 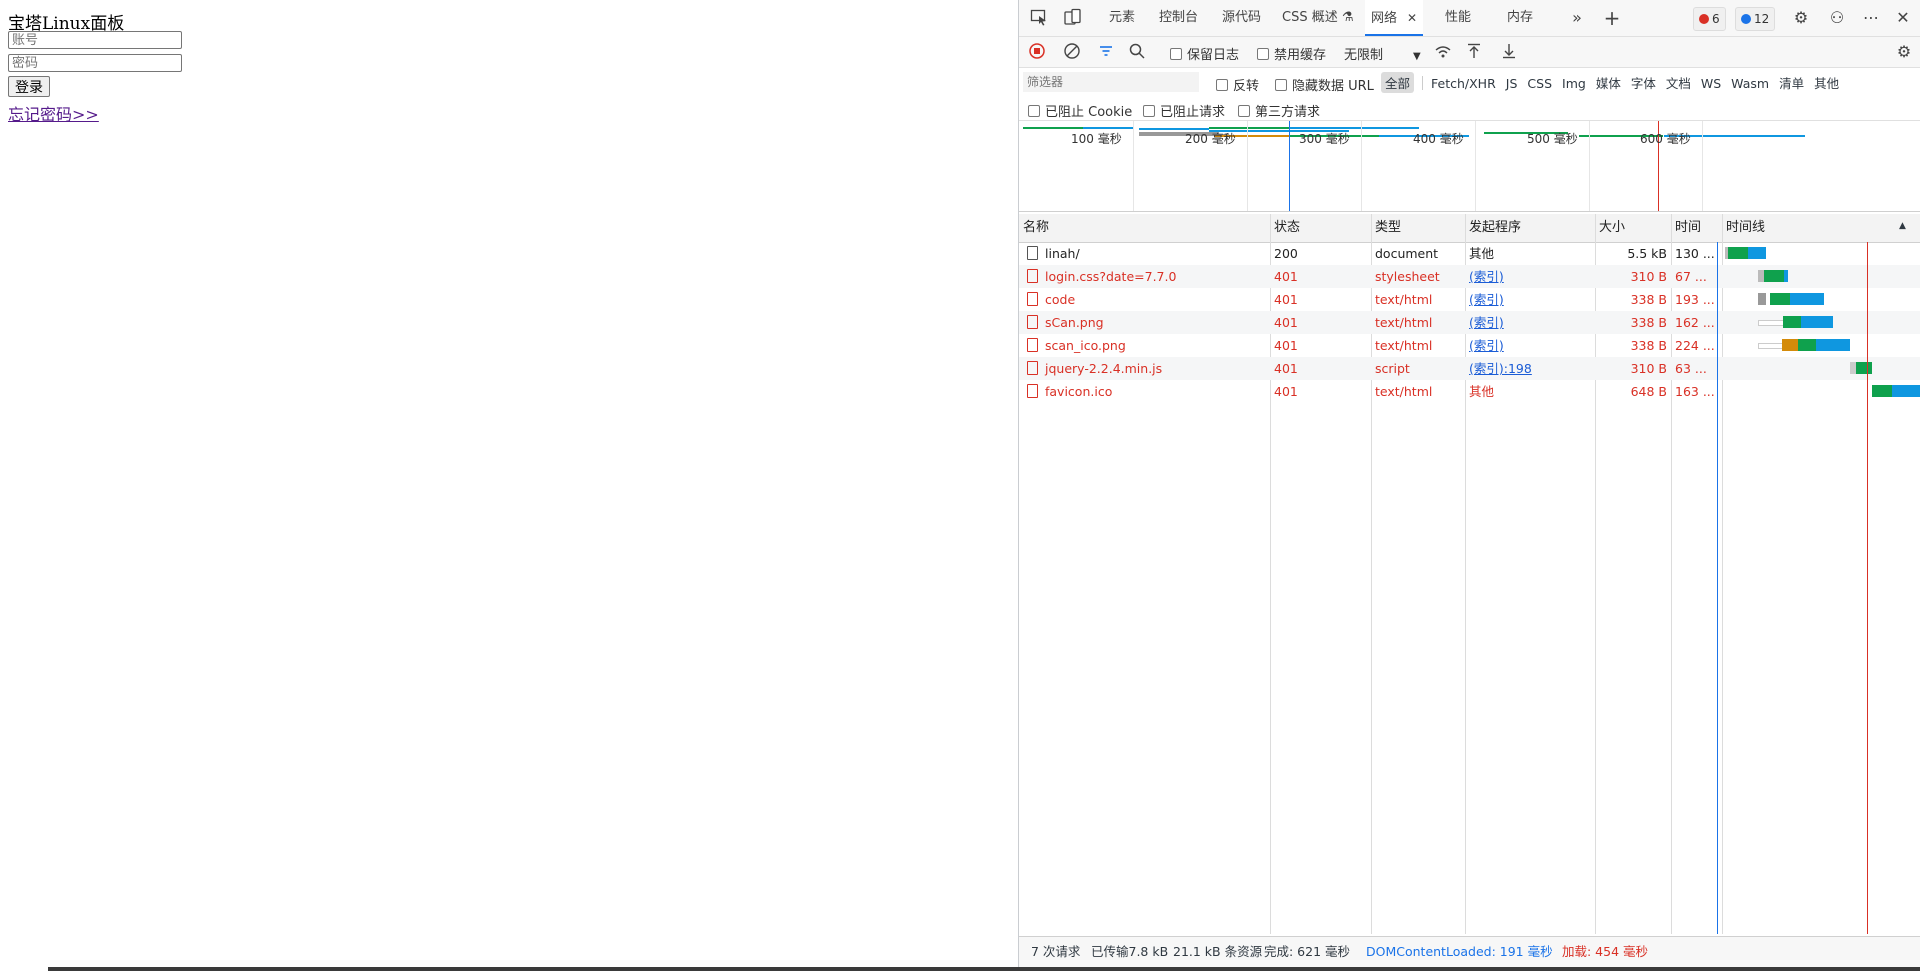 What do you see at coordinates (1647, 253) in the screenshot?
I see `cell-size-text: 5.5 kB` at bounding box center [1647, 253].